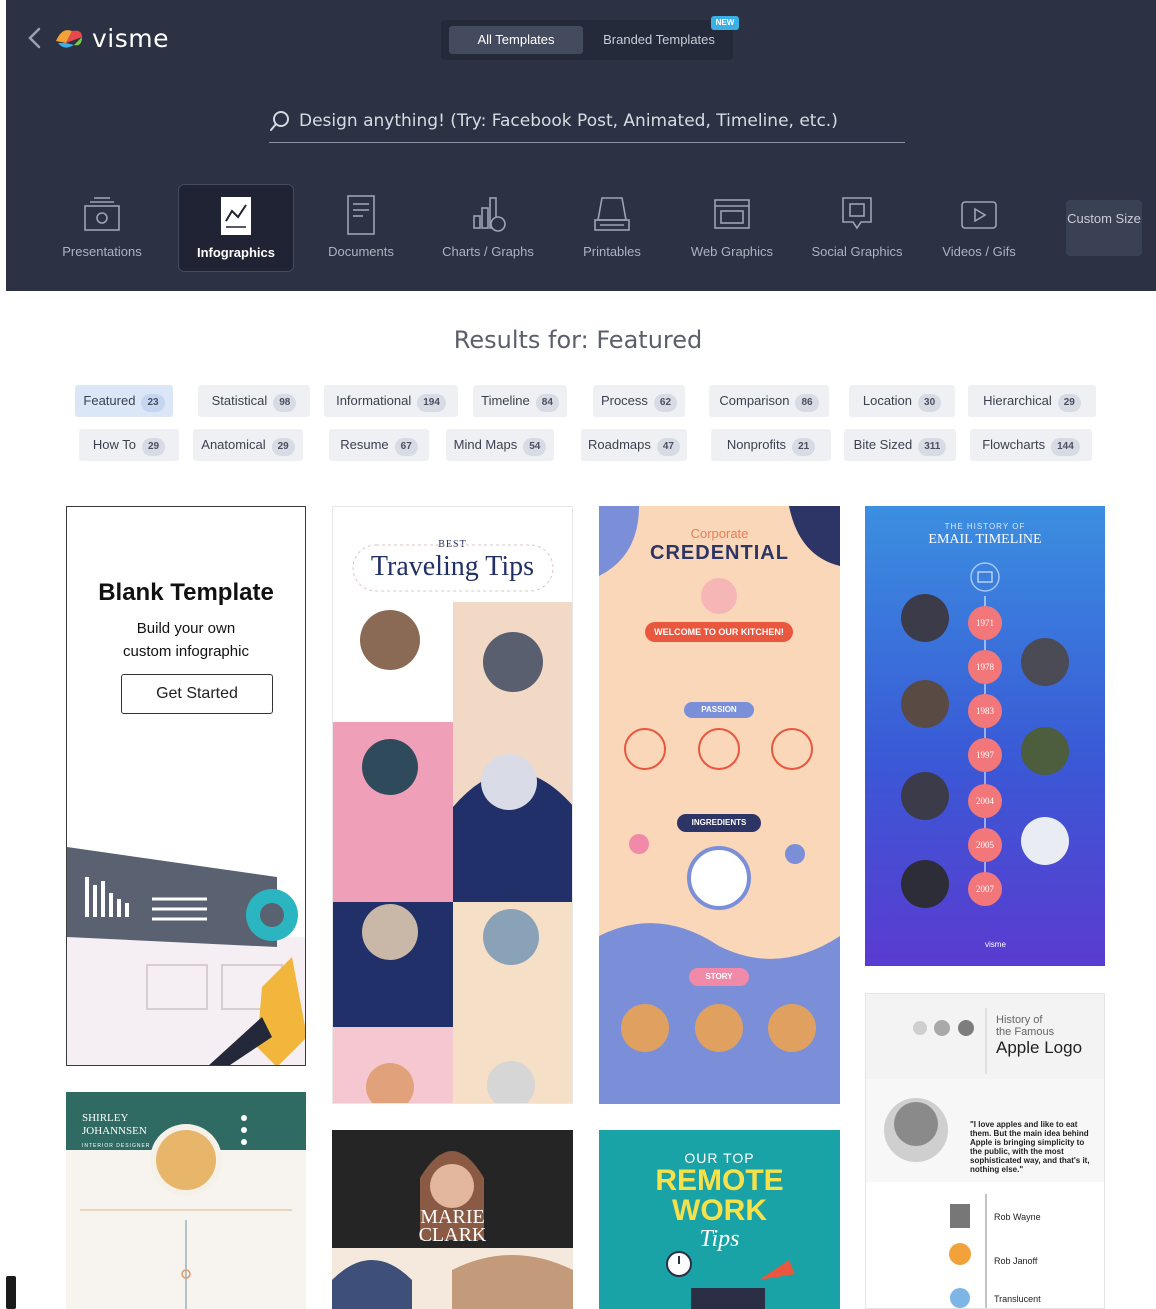 The height and width of the screenshot is (1309, 1156). I want to click on chip-label: Informational, so click(374, 400).